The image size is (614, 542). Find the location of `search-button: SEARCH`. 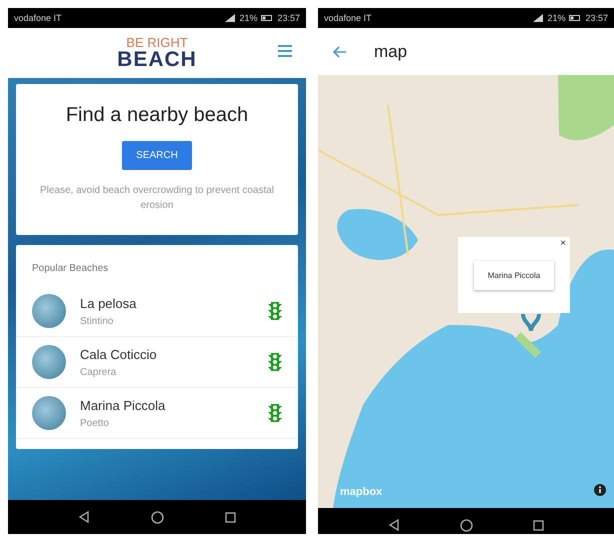

search-button: SEARCH is located at coordinates (157, 155).